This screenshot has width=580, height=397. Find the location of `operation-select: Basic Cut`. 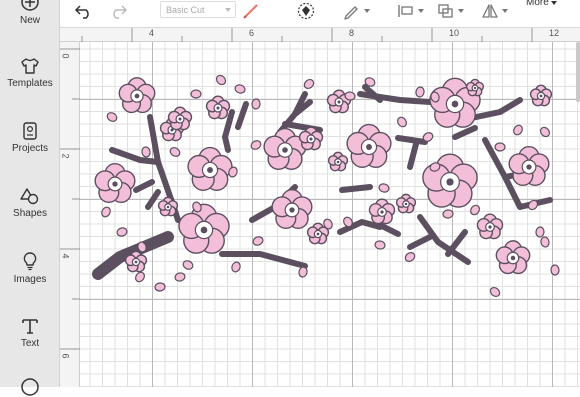

operation-select: Basic Cut is located at coordinates (198, 9).